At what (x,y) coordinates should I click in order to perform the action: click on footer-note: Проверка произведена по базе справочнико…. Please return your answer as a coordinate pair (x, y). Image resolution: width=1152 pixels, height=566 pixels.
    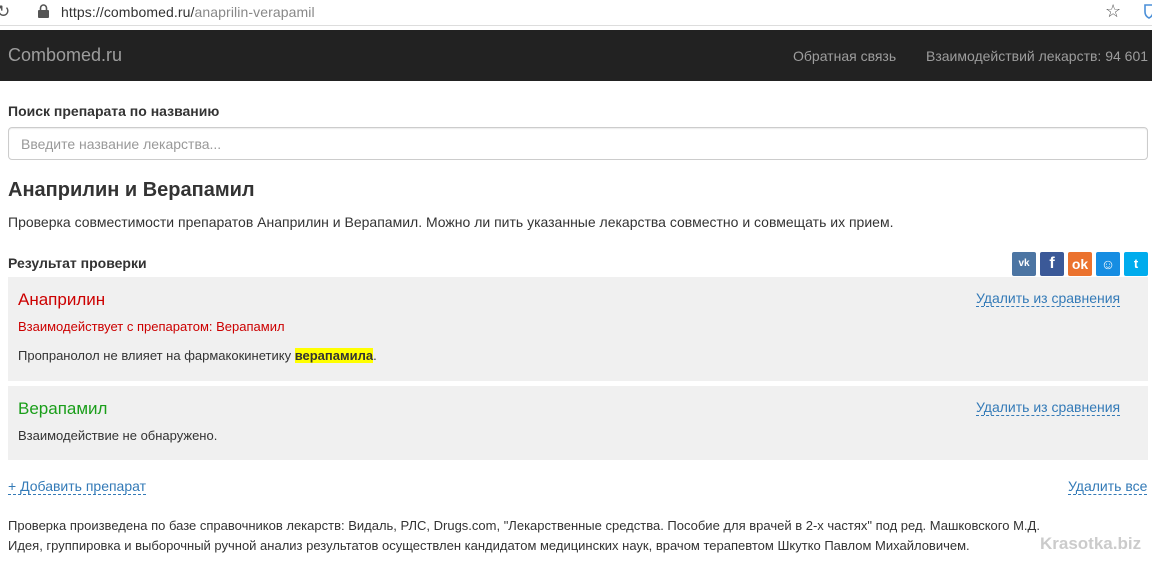
    Looking at the image, I should click on (578, 536).